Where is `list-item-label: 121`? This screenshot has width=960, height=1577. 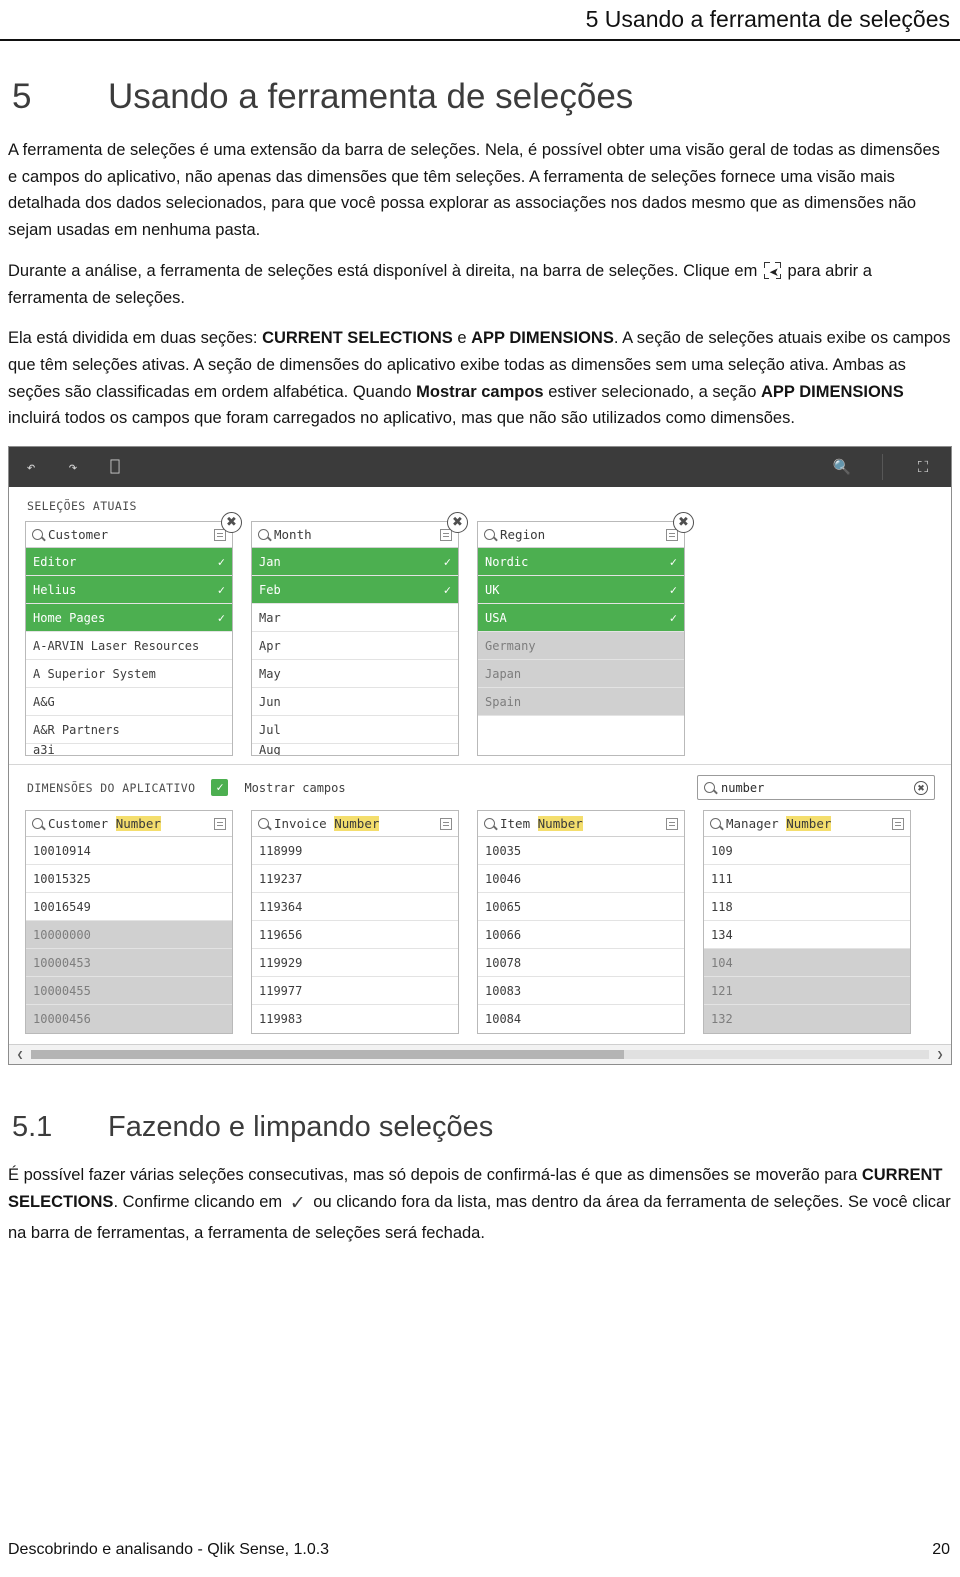
list-item-label: 121 is located at coordinates (722, 990).